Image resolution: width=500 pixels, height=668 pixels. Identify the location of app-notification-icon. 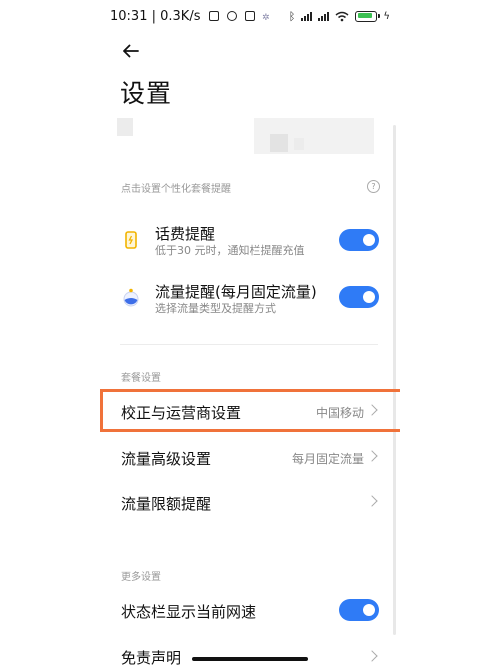
(249, 16).